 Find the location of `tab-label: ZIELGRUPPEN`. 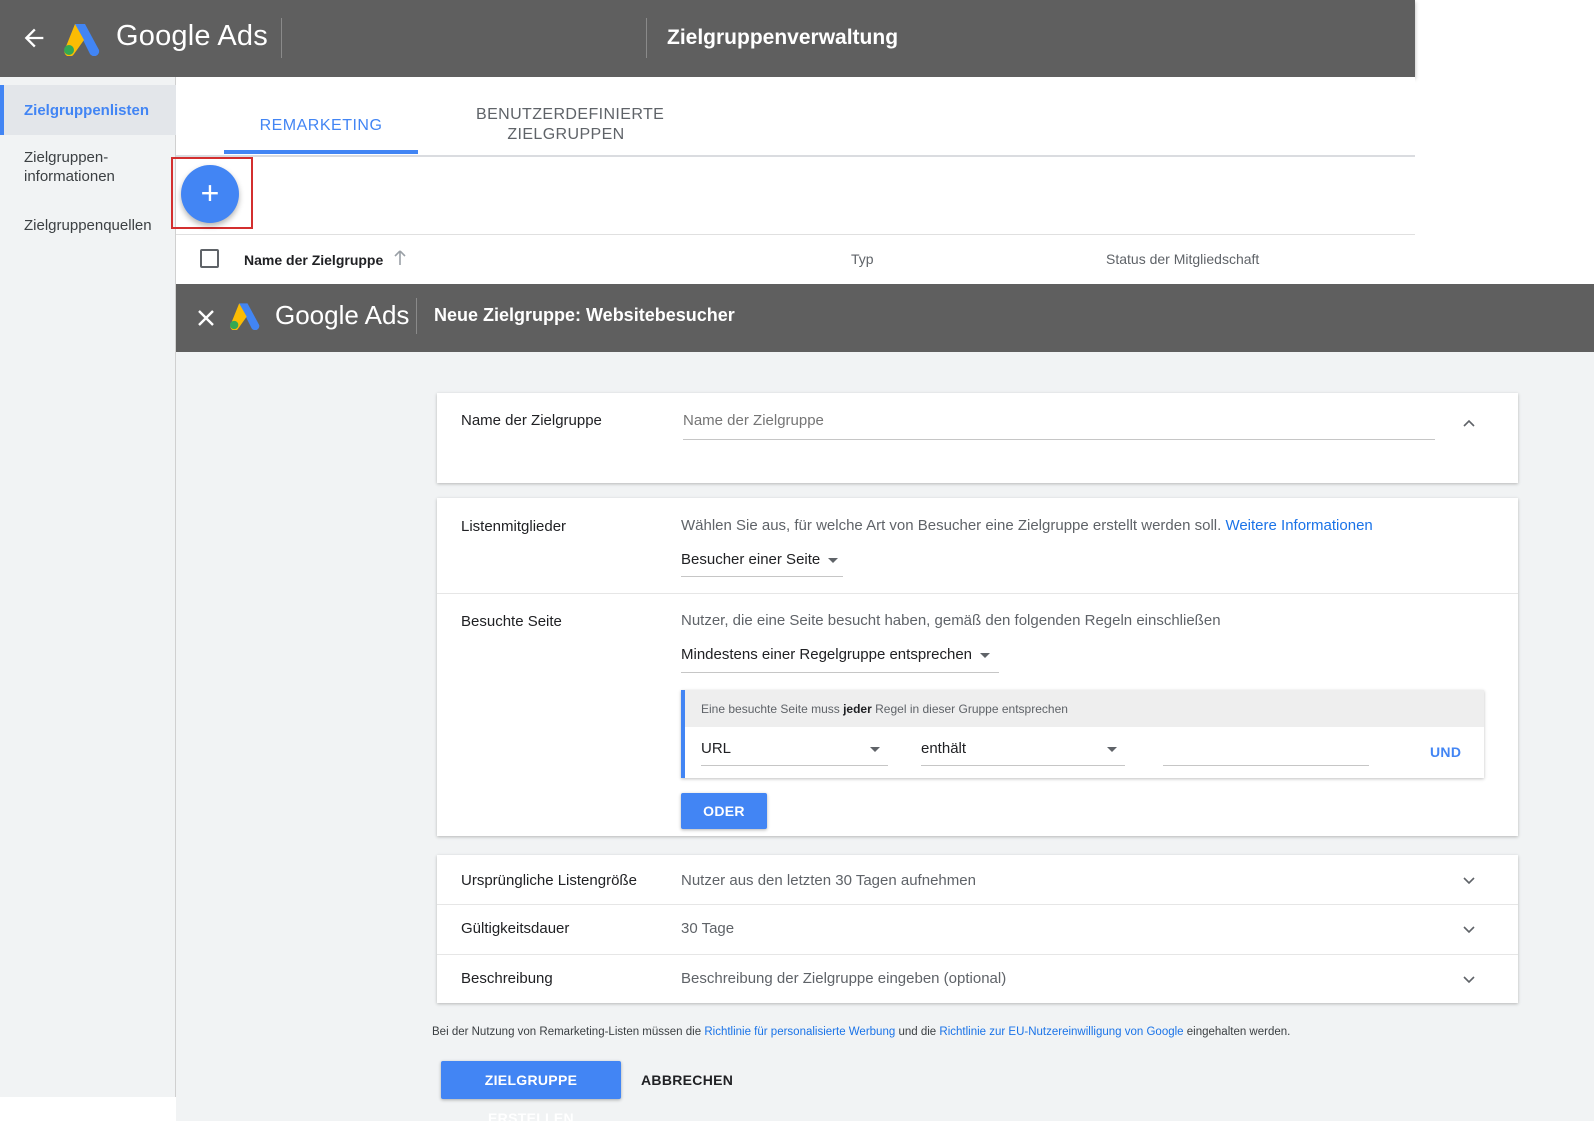

tab-label: ZIELGRUPPEN is located at coordinates (566, 134).